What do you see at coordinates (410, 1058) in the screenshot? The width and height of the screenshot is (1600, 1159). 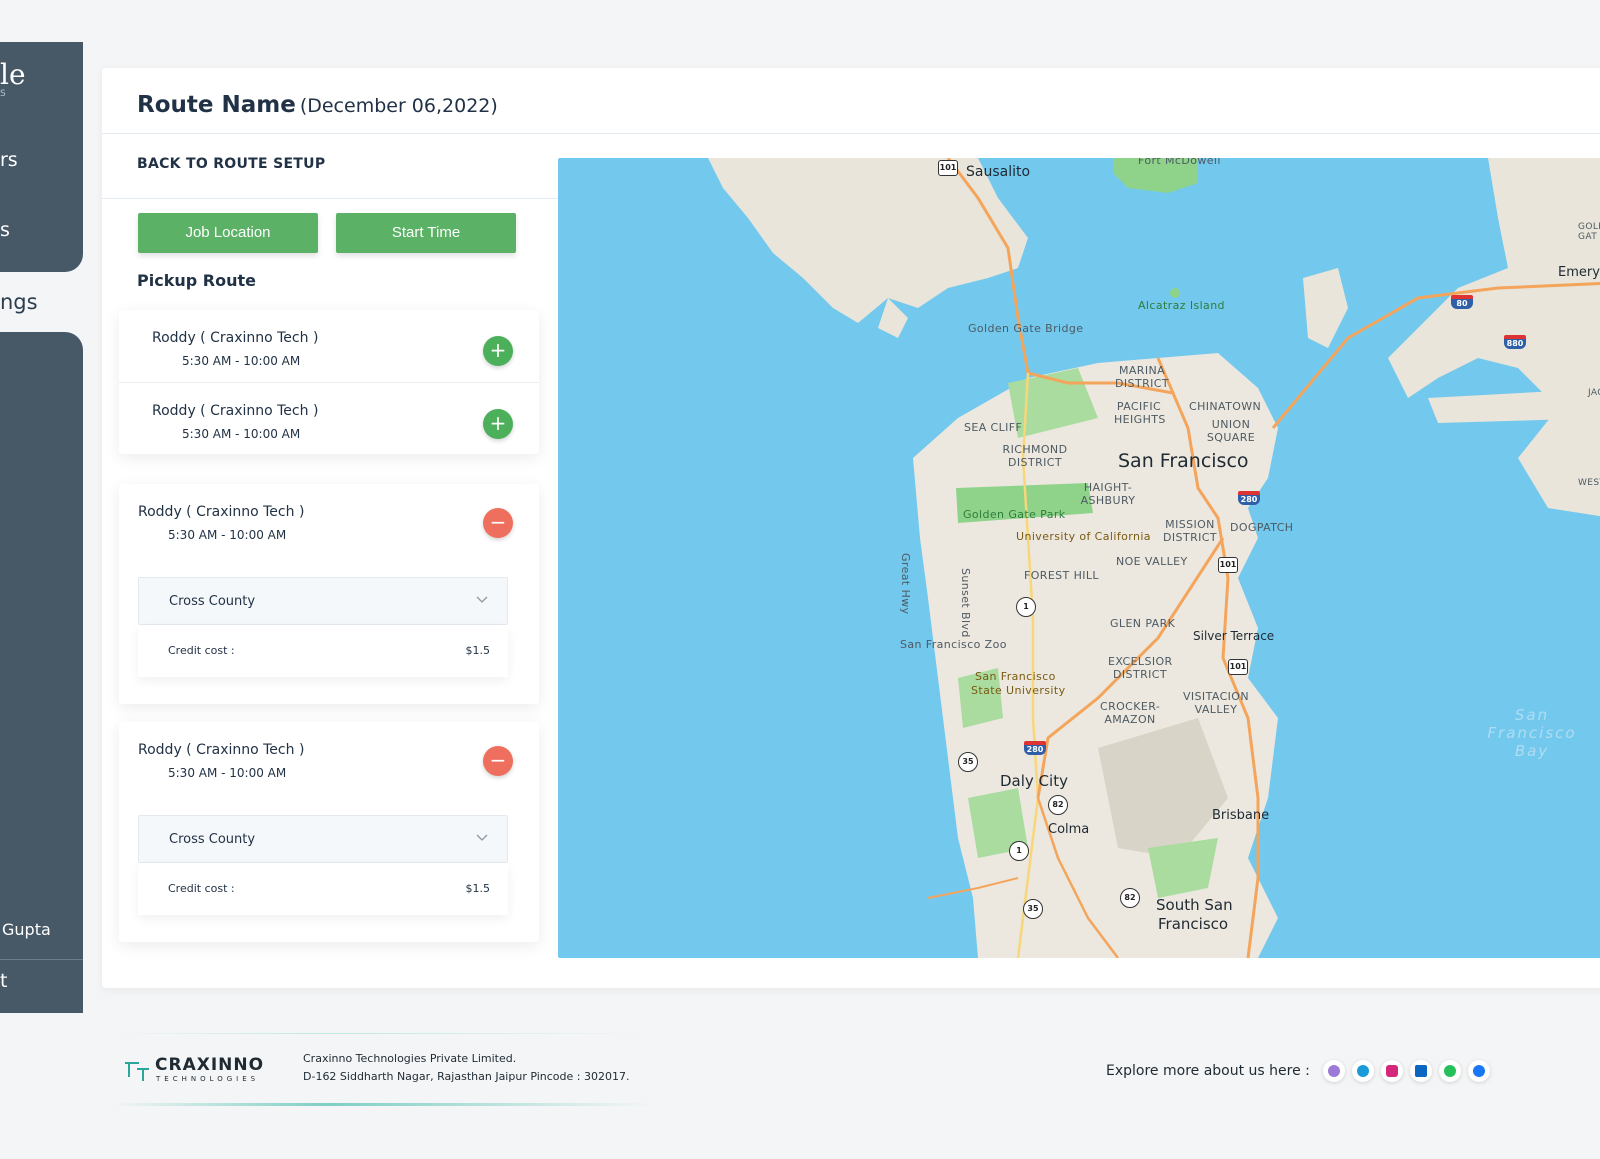 I see `footer-company: Craxinno Technologies Private Limited.` at bounding box center [410, 1058].